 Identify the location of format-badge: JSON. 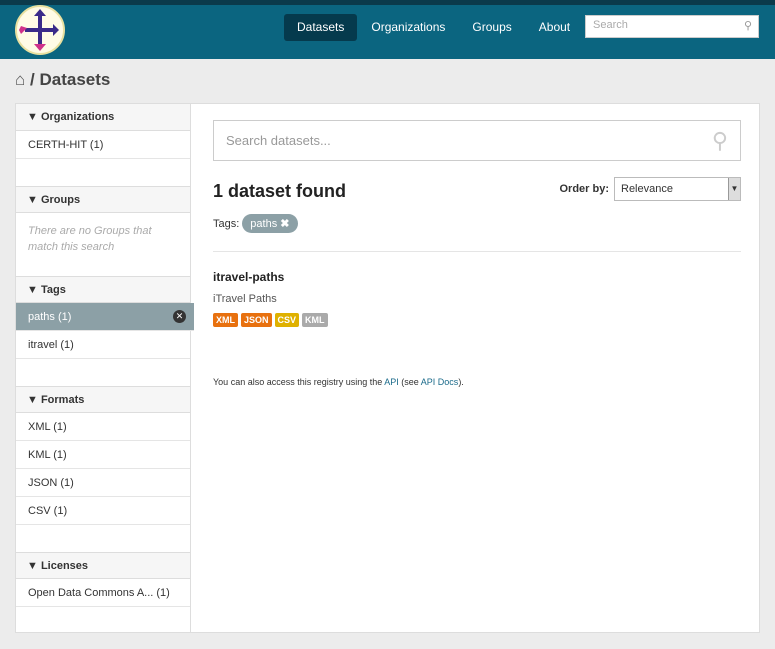
(256, 320).